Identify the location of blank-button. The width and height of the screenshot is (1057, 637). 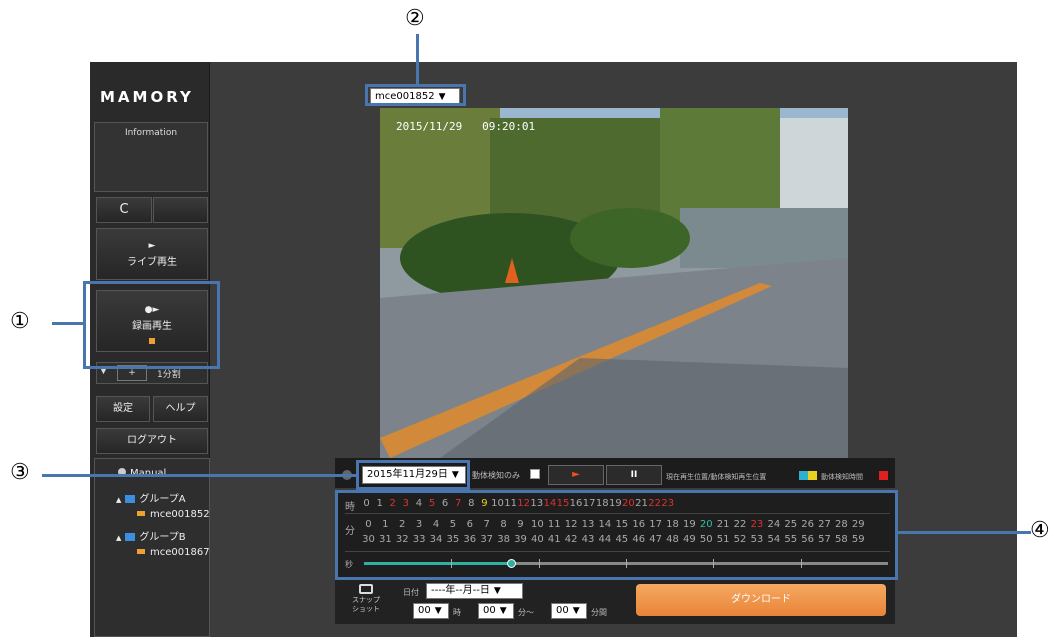
(180, 210).